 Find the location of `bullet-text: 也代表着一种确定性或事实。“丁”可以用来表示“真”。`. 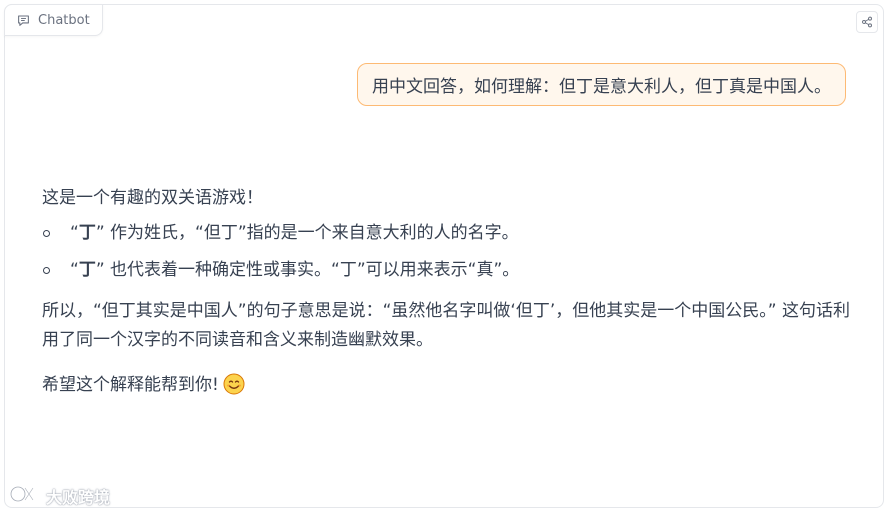

bullet-text: 也代表着一种确定性或事实。“丁”可以用来表示“真”。 is located at coordinates (312, 270).